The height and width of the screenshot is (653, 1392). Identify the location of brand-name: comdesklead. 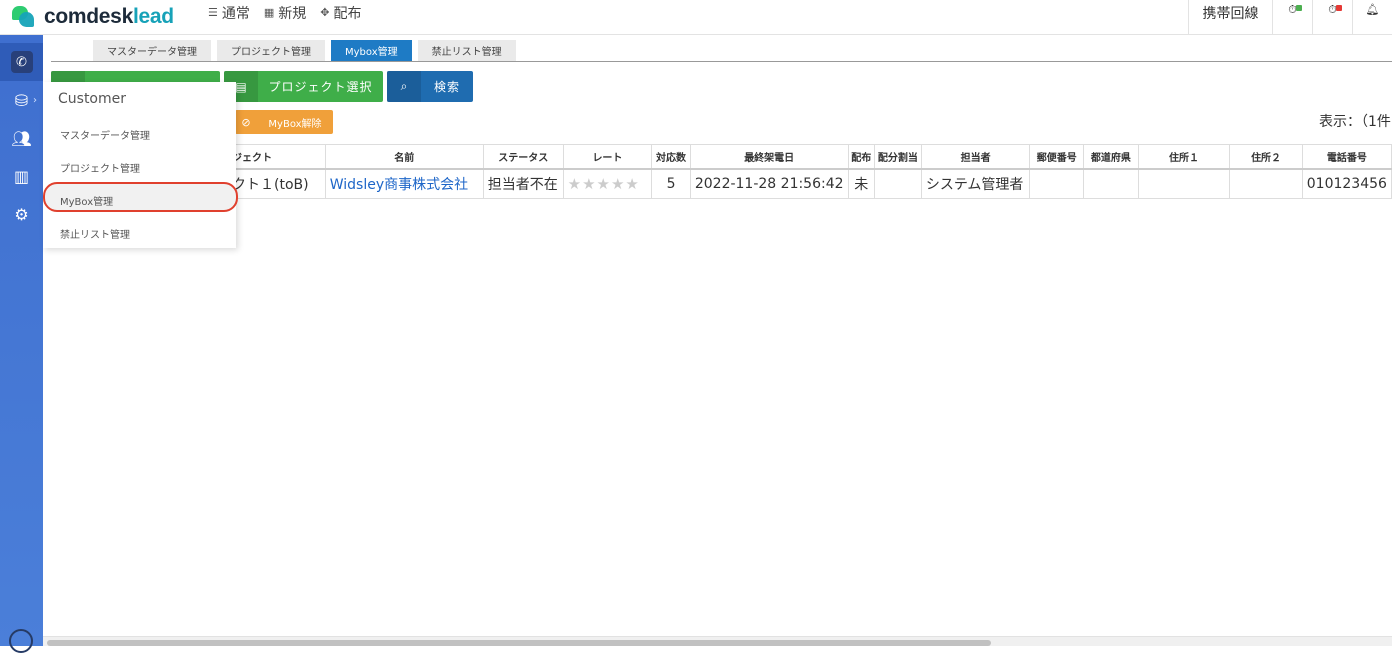
(109, 16).